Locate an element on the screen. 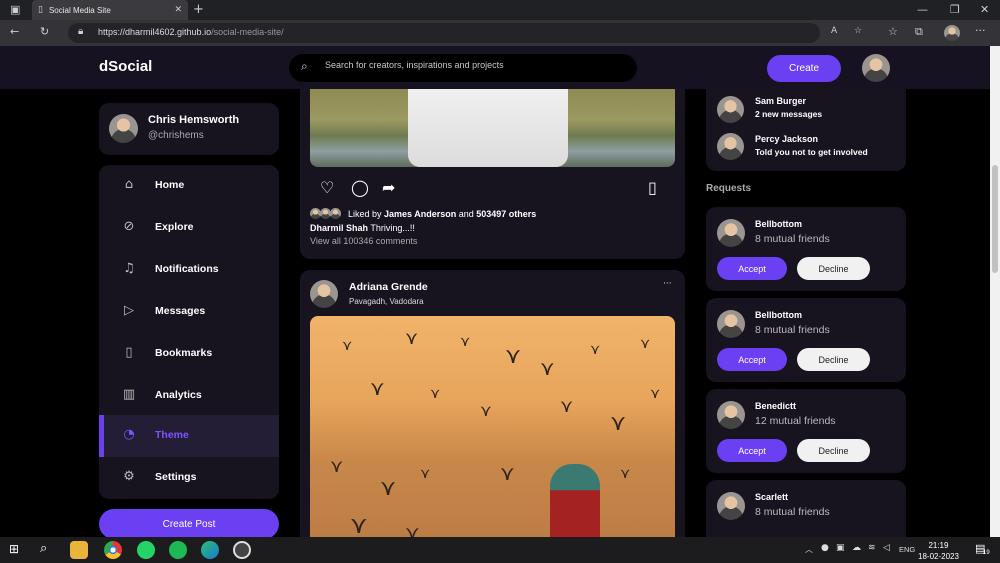 Image resolution: width=1000 pixels, height=563 pixels. volume-icon: ◁ is located at coordinates (886, 548).